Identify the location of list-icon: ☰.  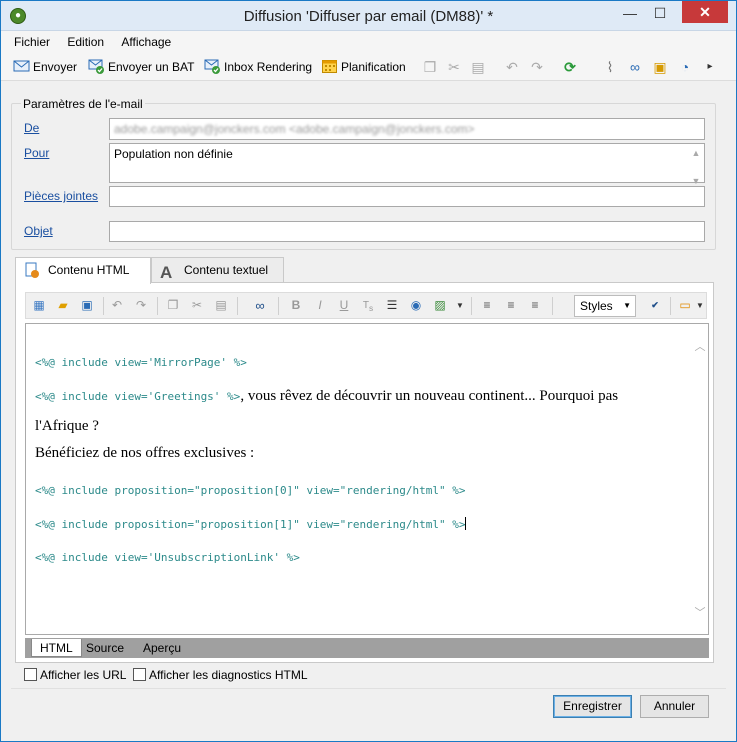
(392, 305).